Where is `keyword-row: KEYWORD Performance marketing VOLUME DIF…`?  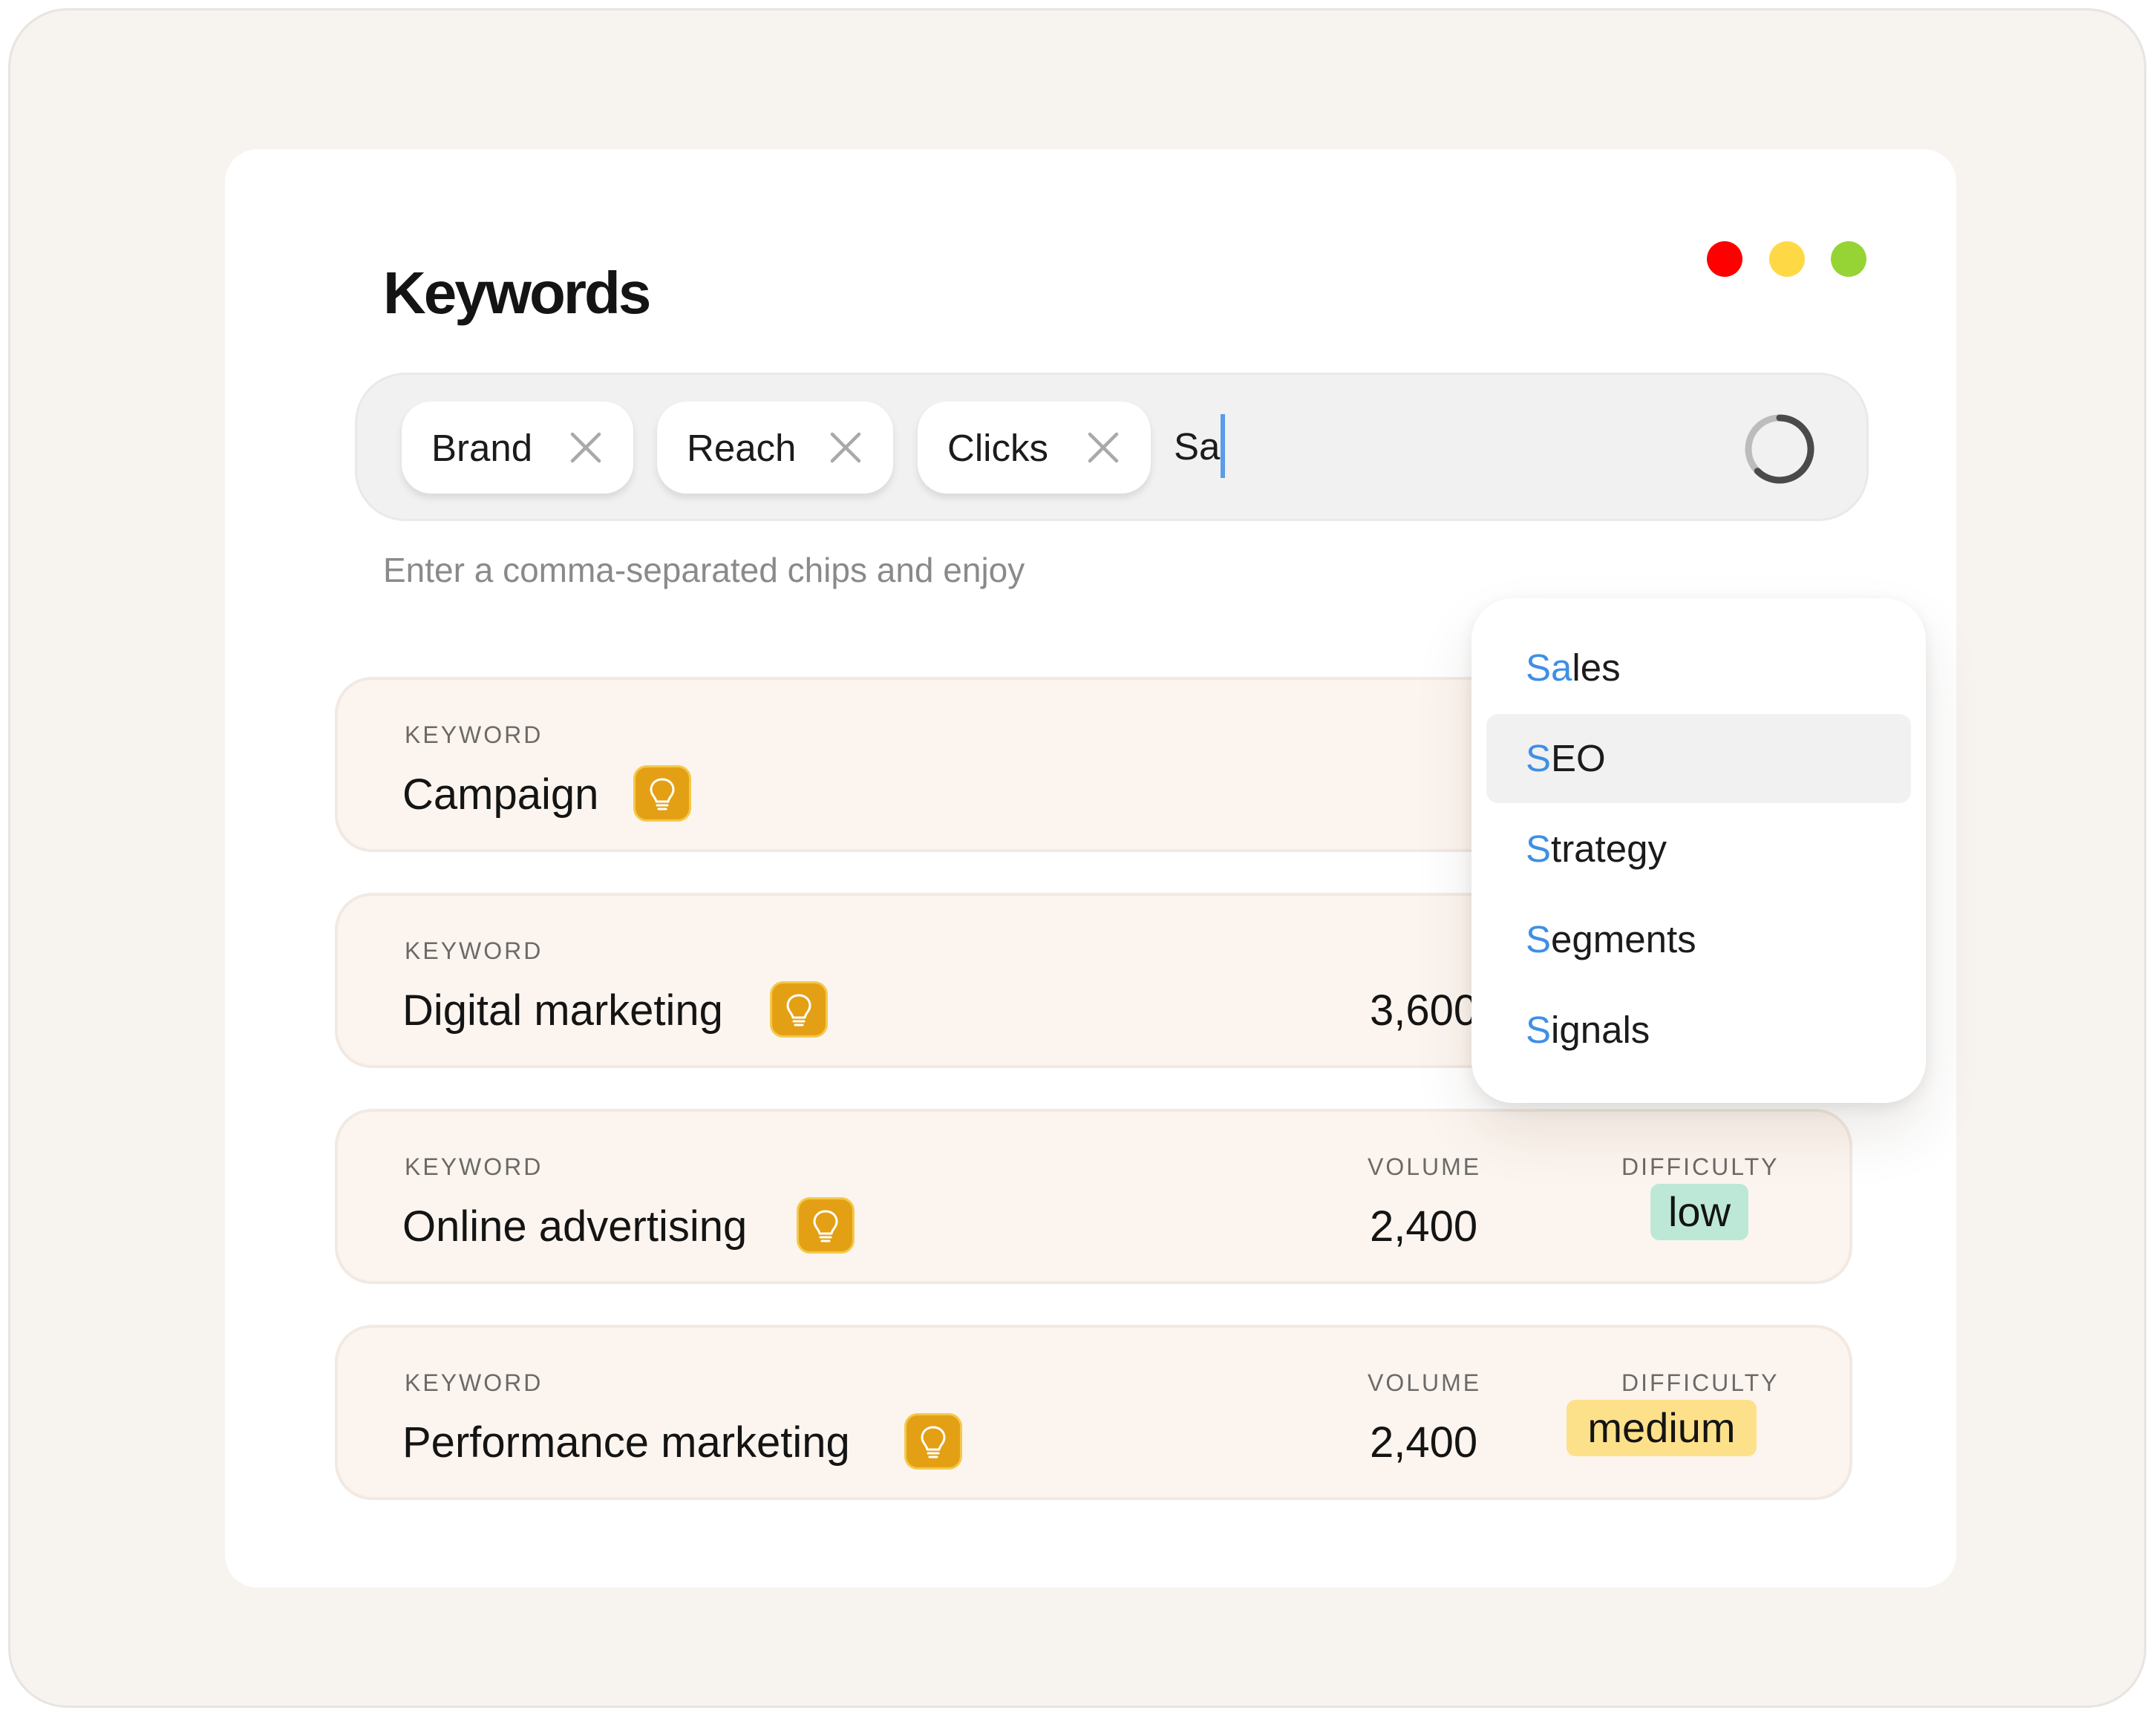 keyword-row: KEYWORD Performance marketing VOLUME DIF… is located at coordinates (1093, 1412).